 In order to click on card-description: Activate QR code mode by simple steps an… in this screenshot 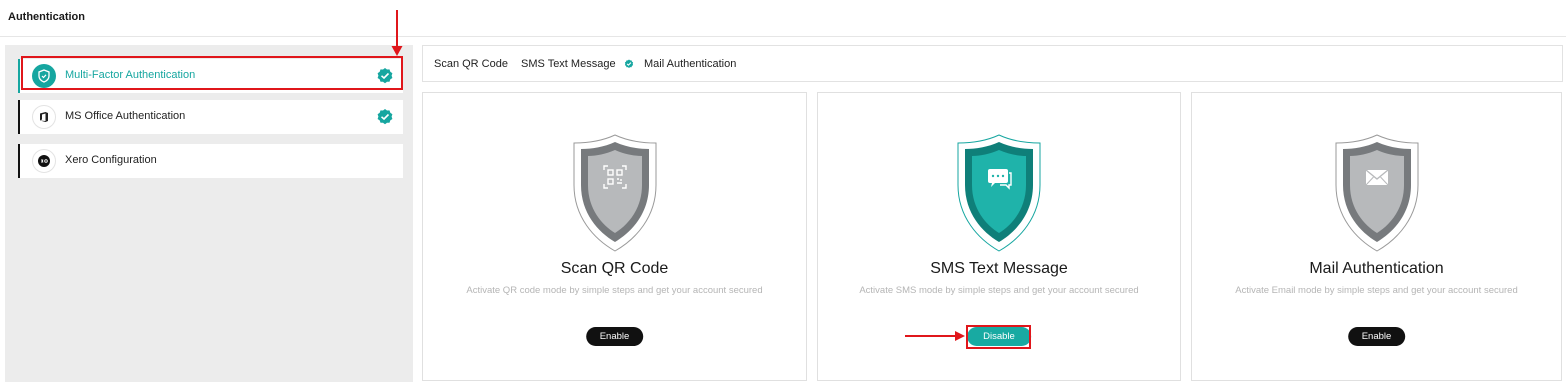, I will do `click(614, 290)`.